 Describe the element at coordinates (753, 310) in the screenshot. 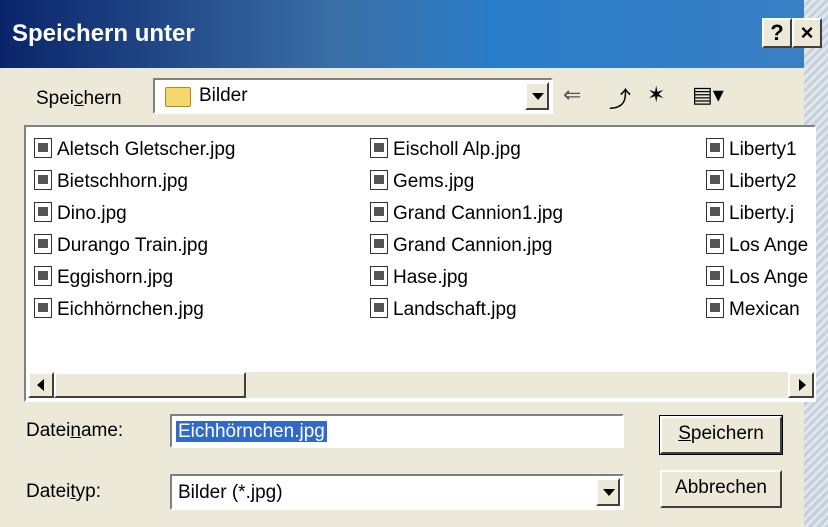

I see `file-item: Mexican` at that location.